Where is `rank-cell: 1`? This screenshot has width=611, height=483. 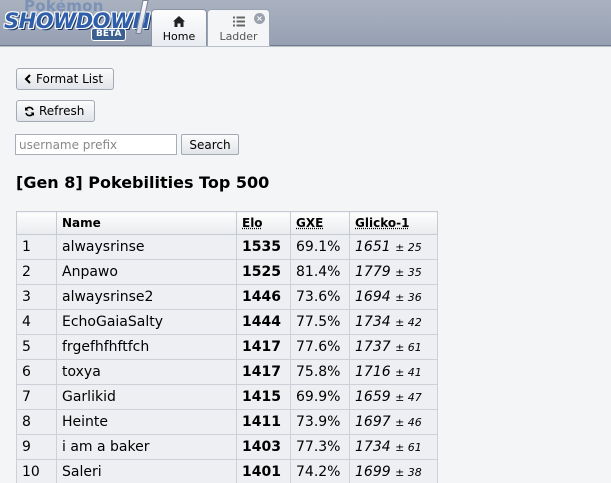 rank-cell: 1 is located at coordinates (37, 247).